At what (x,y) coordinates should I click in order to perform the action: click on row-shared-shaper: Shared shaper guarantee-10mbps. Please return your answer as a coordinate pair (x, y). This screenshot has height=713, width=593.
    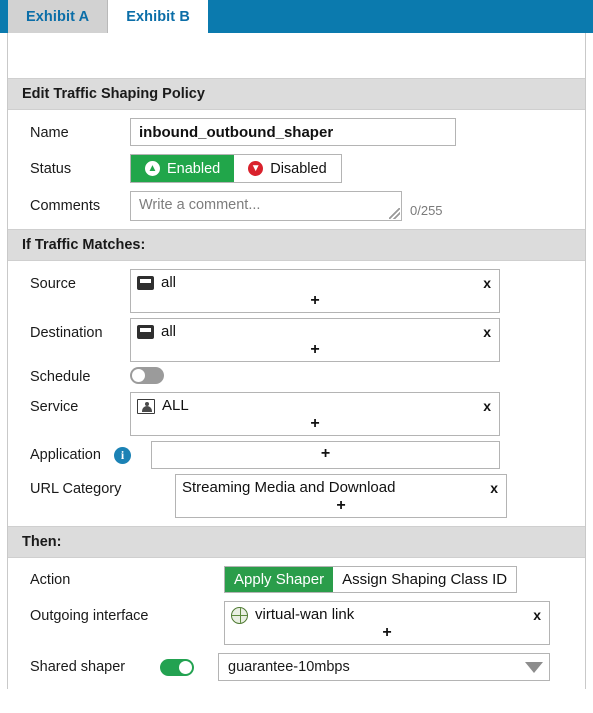
    Looking at the image, I should click on (296, 667).